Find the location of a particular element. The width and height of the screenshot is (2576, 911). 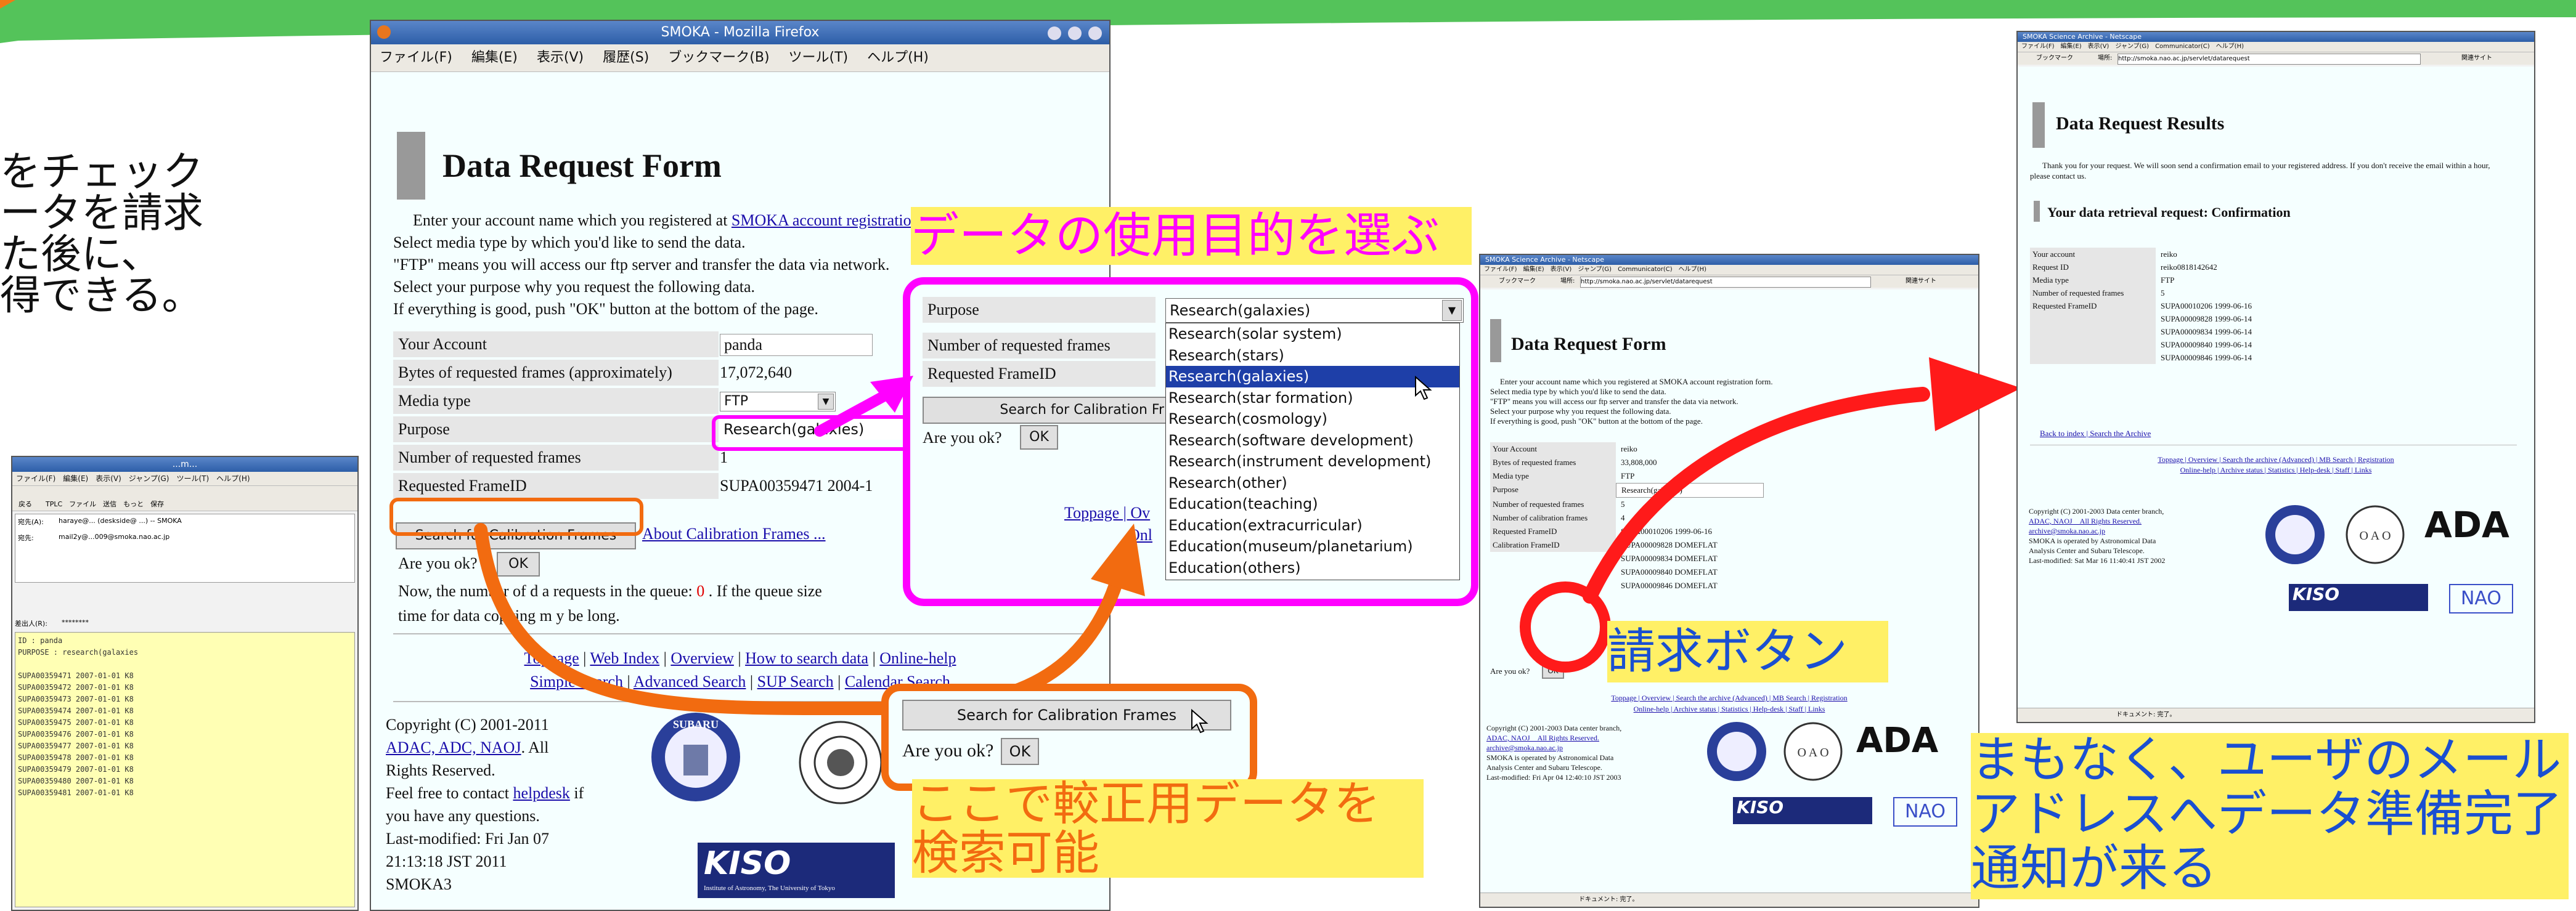

to-label: 宛先: is located at coordinates (26, 538).